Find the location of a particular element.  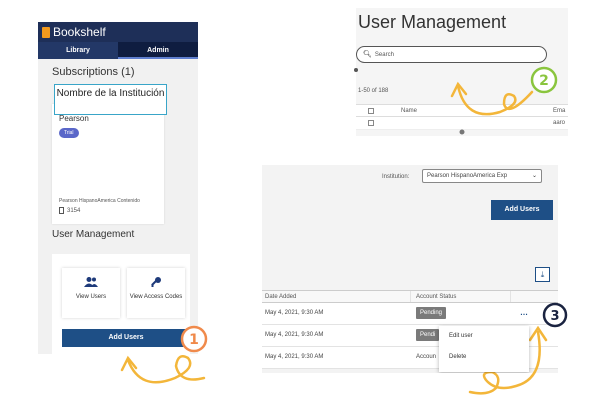

view-users-tile: View Users is located at coordinates (91, 293).